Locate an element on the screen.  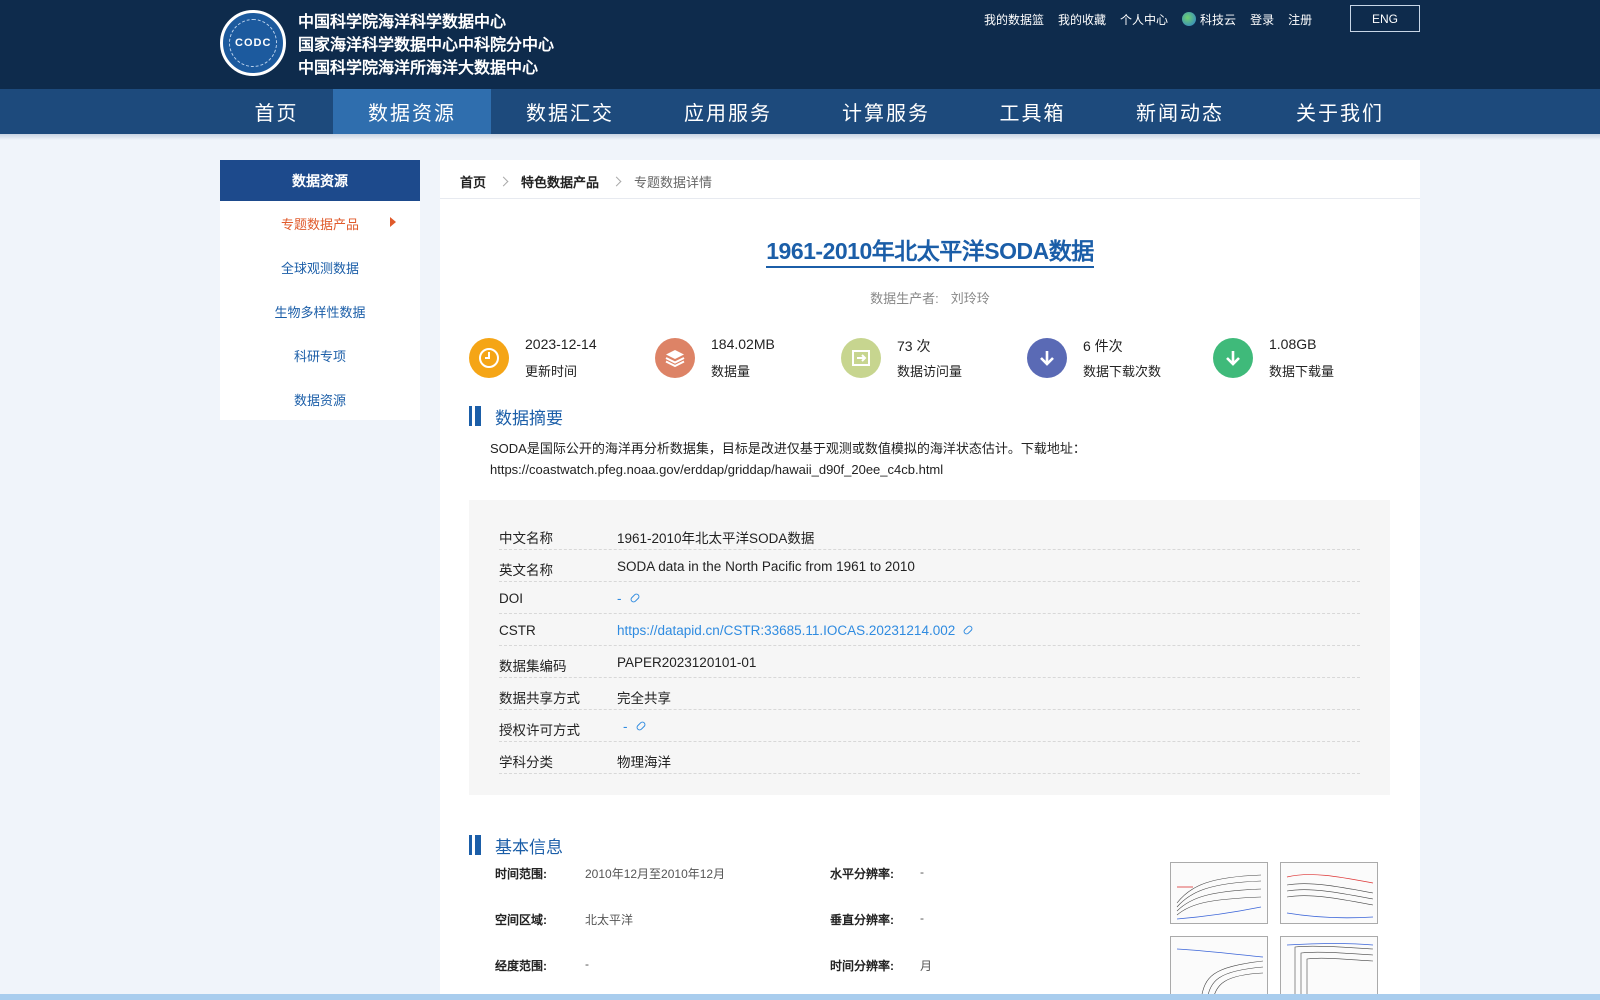
thumbnail-plot-d is located at coordinates (1329, 968).